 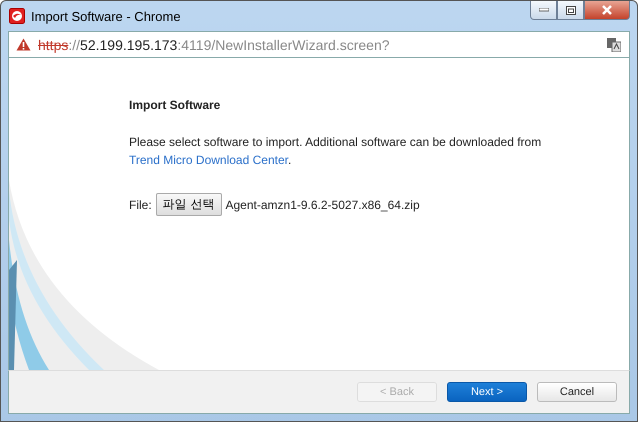 I want to click on maximize-icon, so click(x=571, y=10).